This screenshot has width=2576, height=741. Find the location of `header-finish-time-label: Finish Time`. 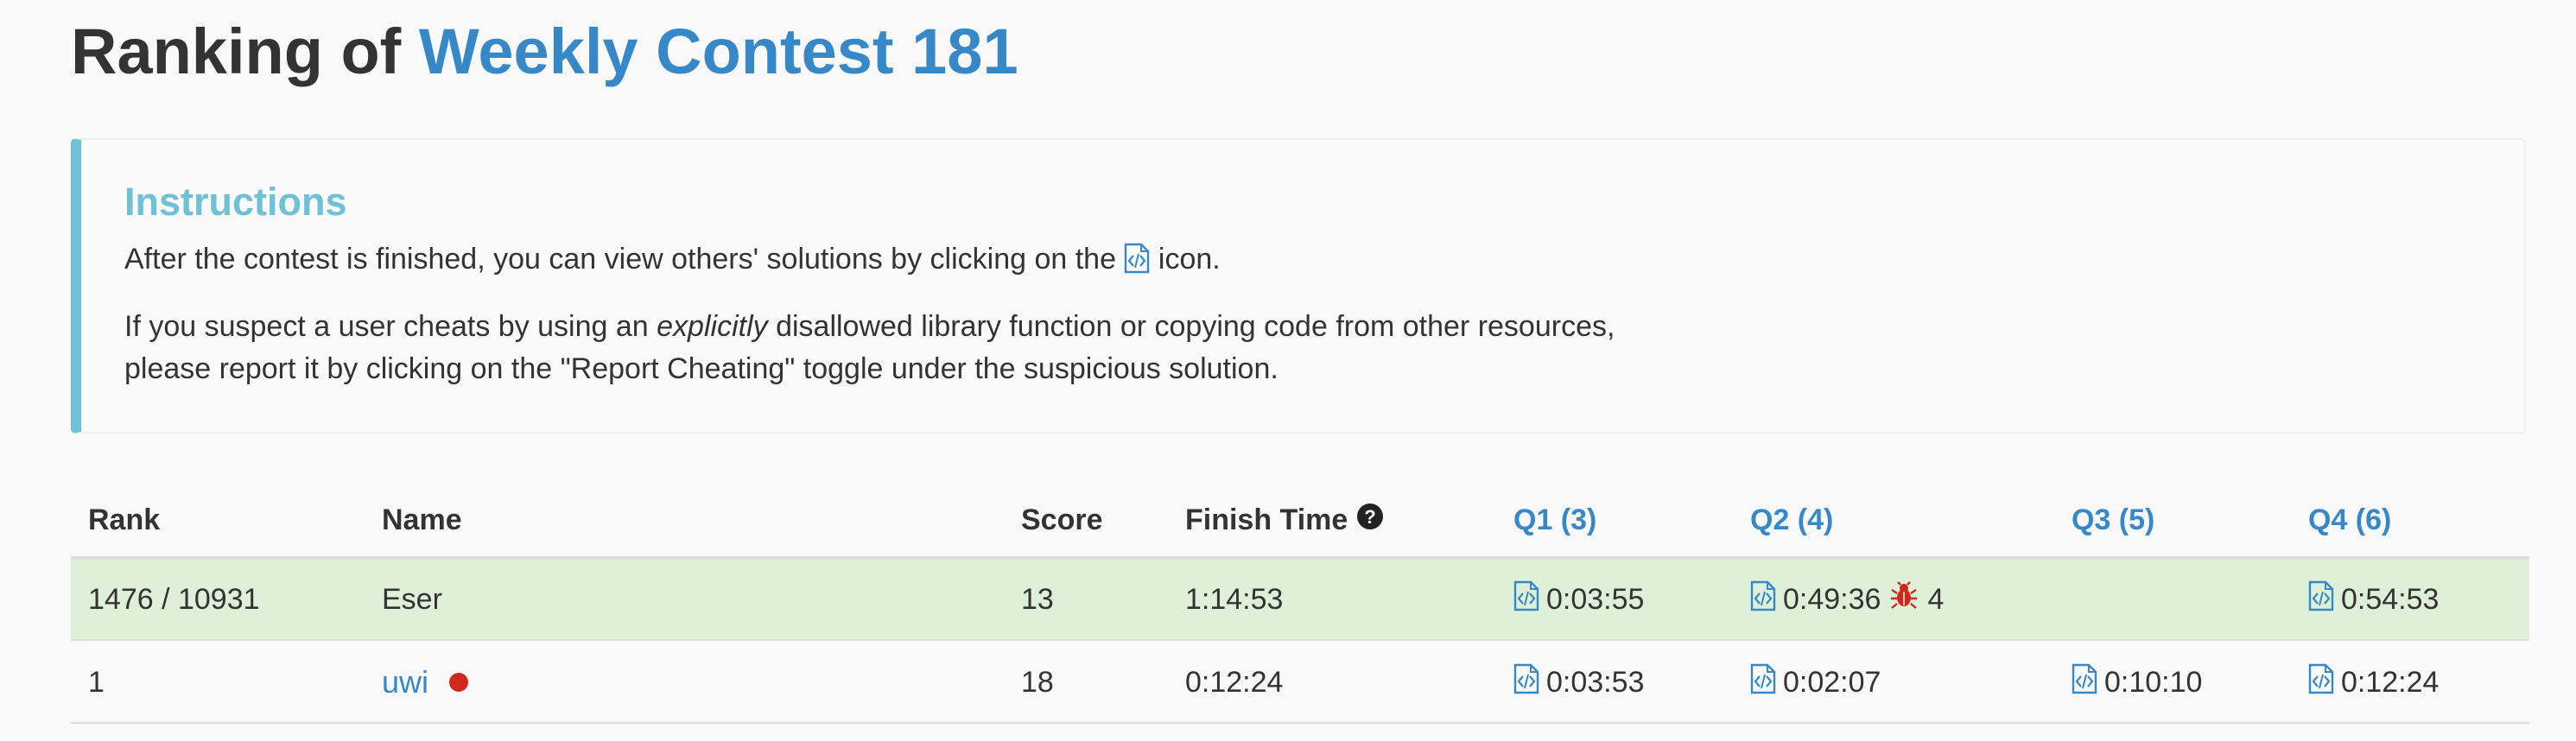

header-finish-time-label: Finish Time is located at coordinates (1266, 520).